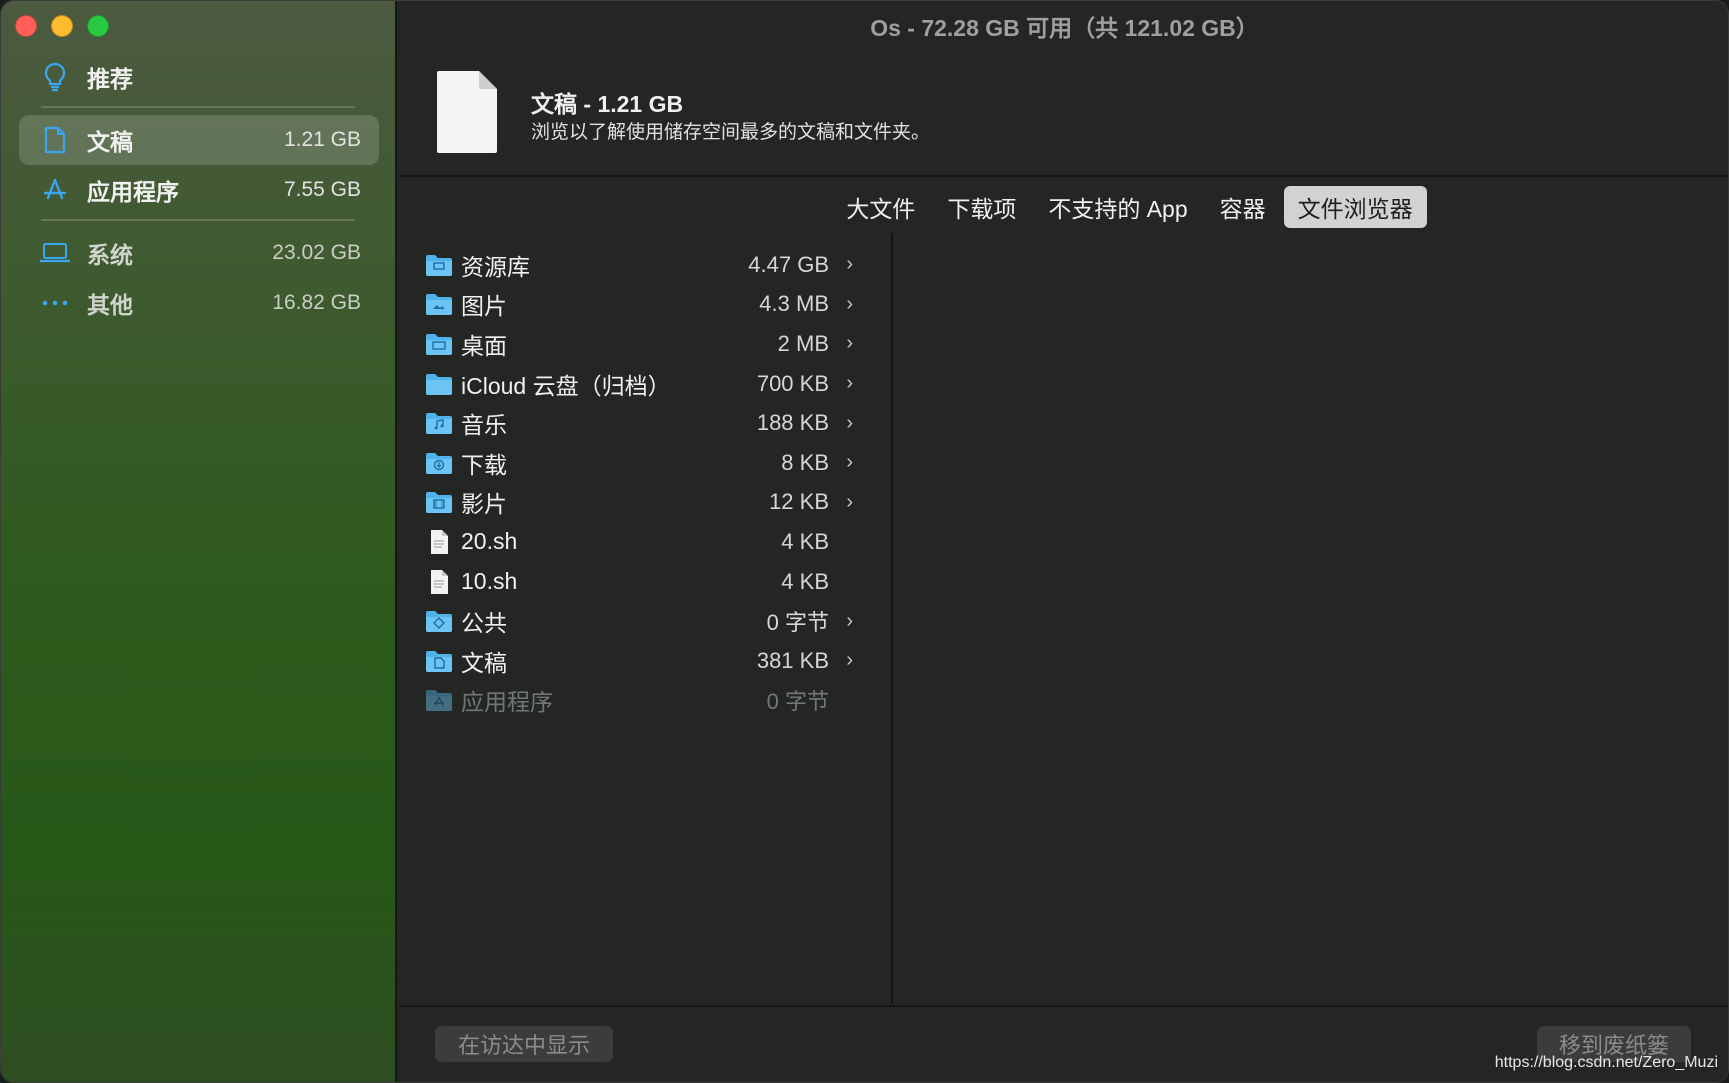 Image resolution: width=1729 pixels, height=1083 pixels. Describe the element at coordinates (805, 462) in the screenshot. I see `file-size: 8 KB` at that location.